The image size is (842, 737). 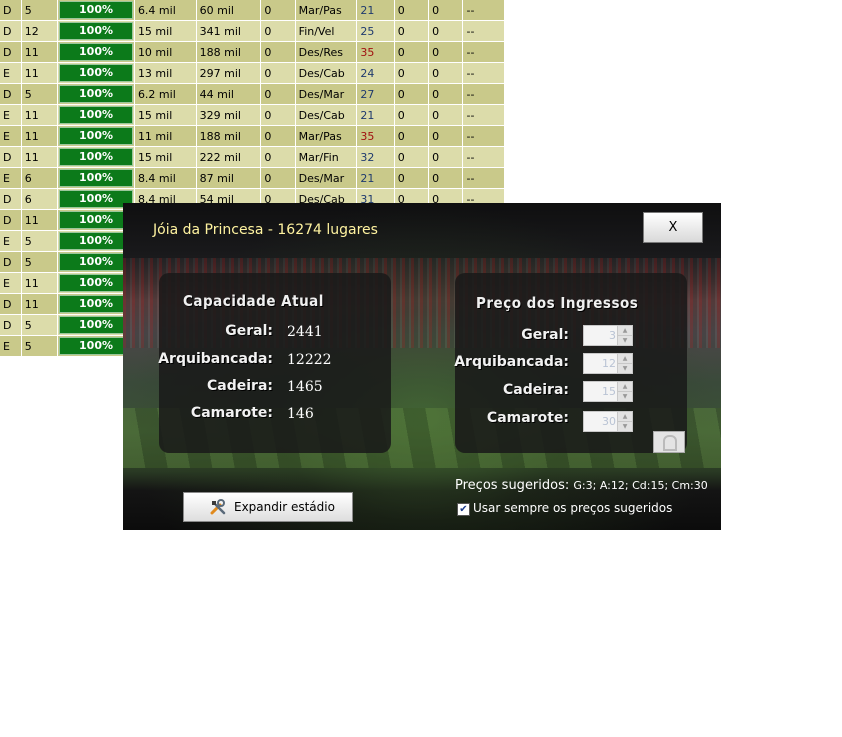 What do you see at coordinates (463, 509) in the screenshot?
I see `use-suggested-checkbox: ✔` at bounding box center [463, 509].